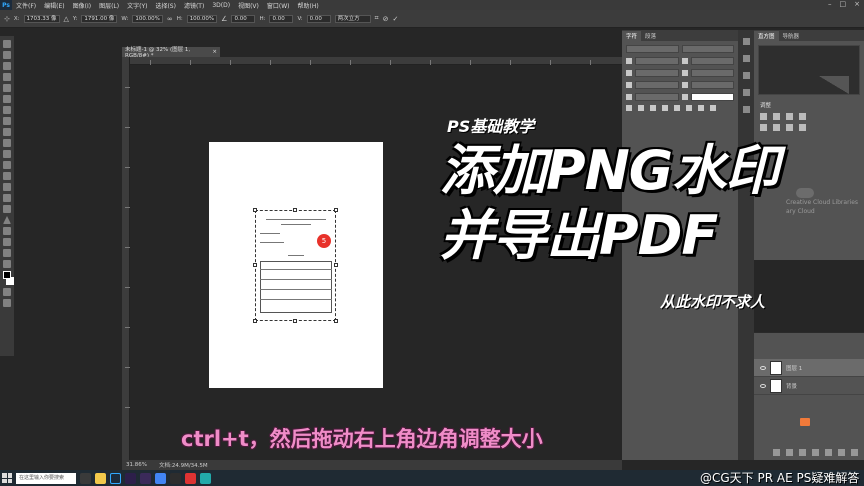 Image resolution: width=864 pixels, height=486 pixels. Describe the element at coordinates (7, 77) in the screenshot. I see `quick-select-tool-icon` at that location.